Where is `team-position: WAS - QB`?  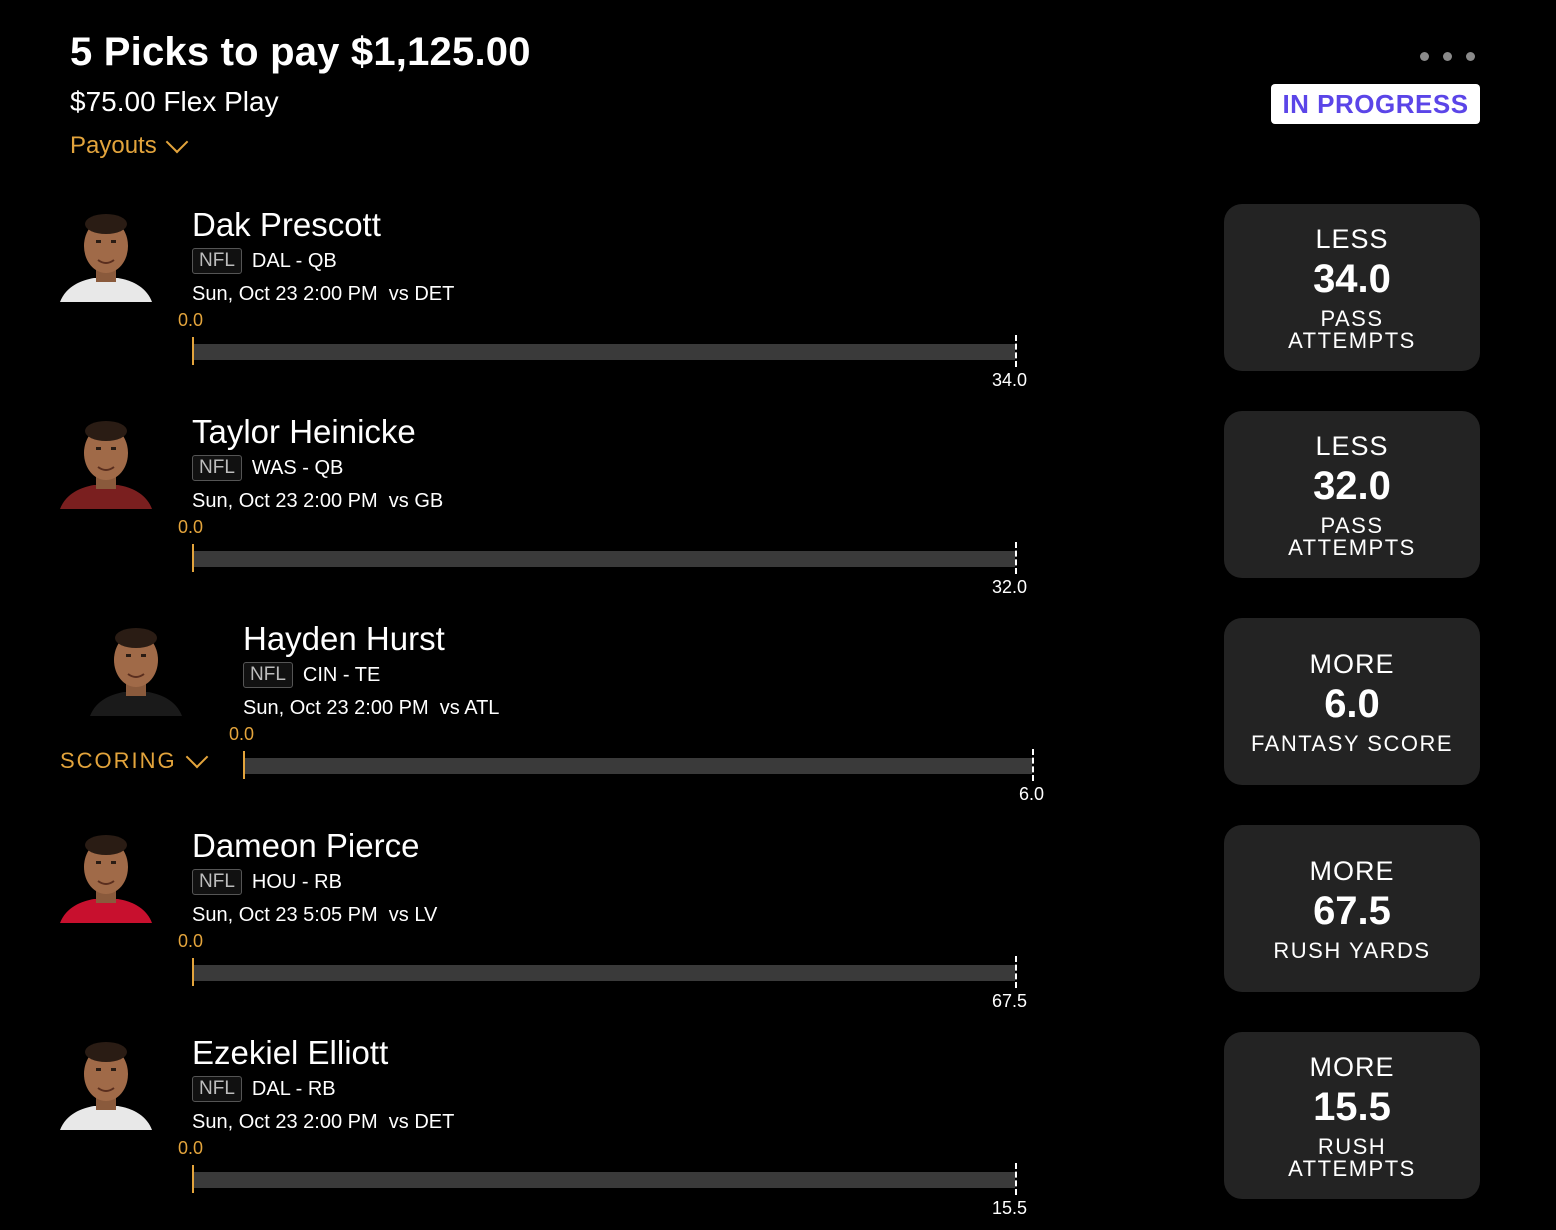
team-position: WAS - QB is located at coordinates (297, 467).